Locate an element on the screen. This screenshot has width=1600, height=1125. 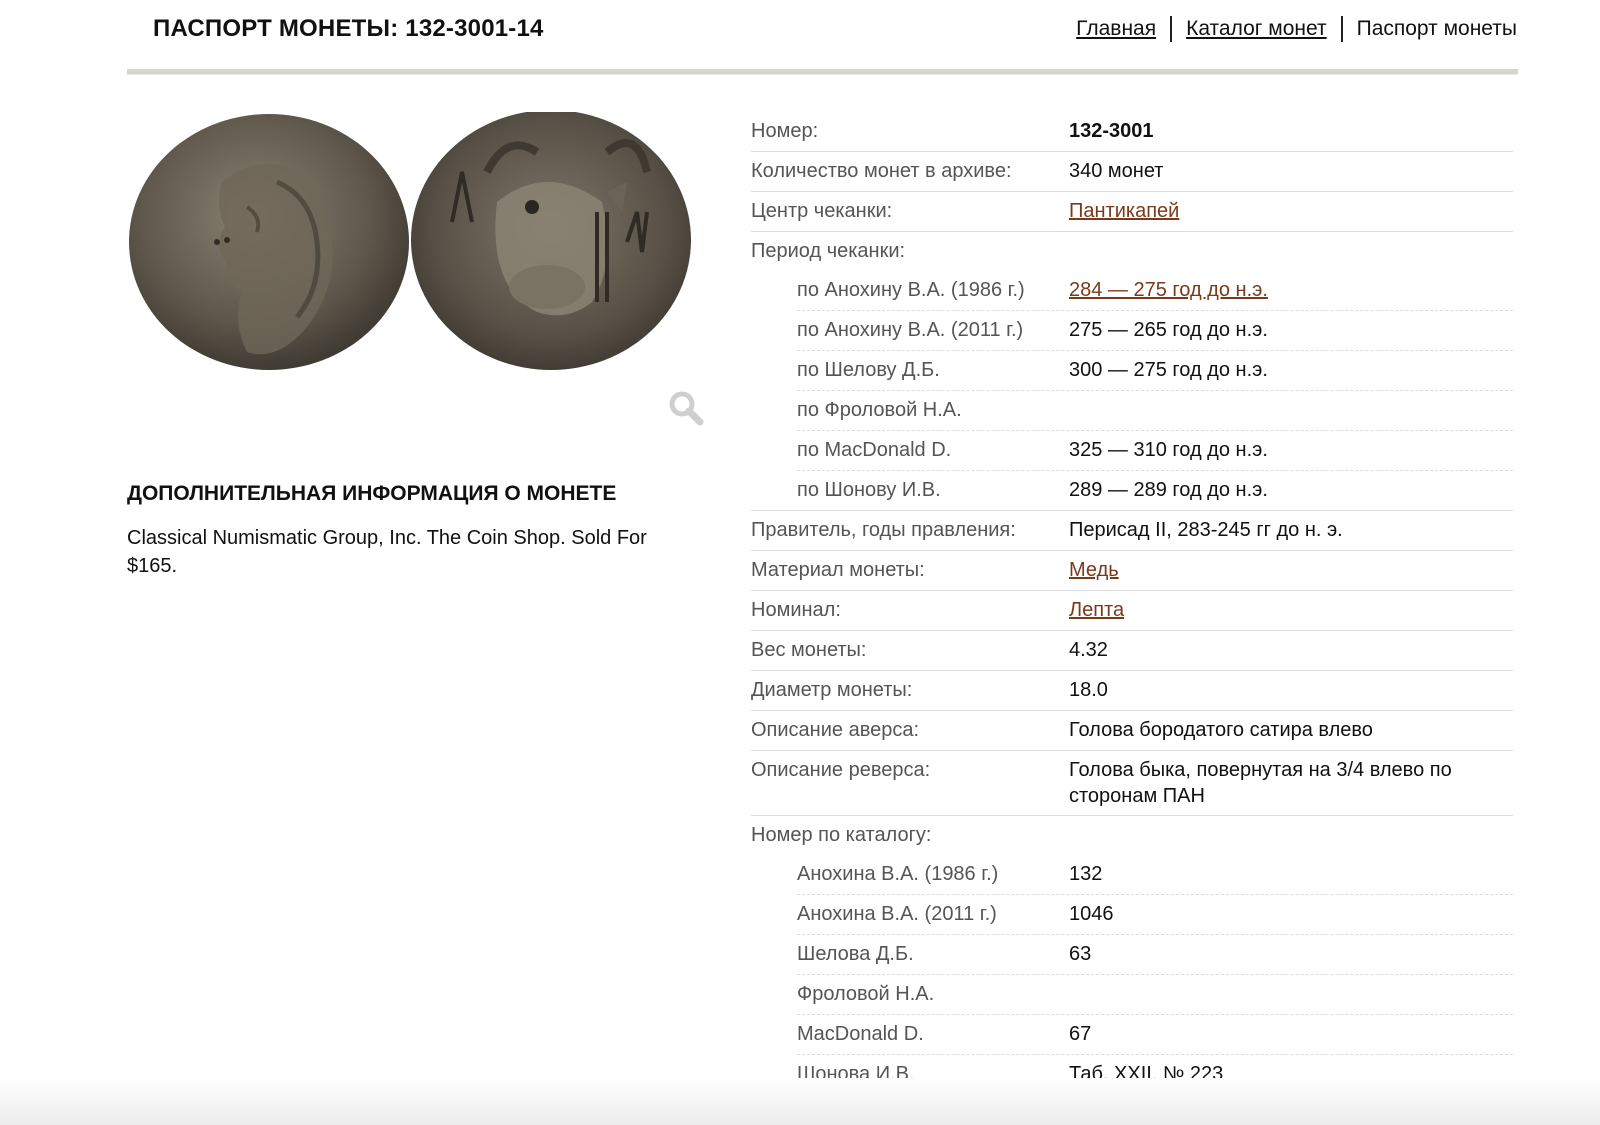
detail-label: Описание реверса: is located at coordinates (841, 770).